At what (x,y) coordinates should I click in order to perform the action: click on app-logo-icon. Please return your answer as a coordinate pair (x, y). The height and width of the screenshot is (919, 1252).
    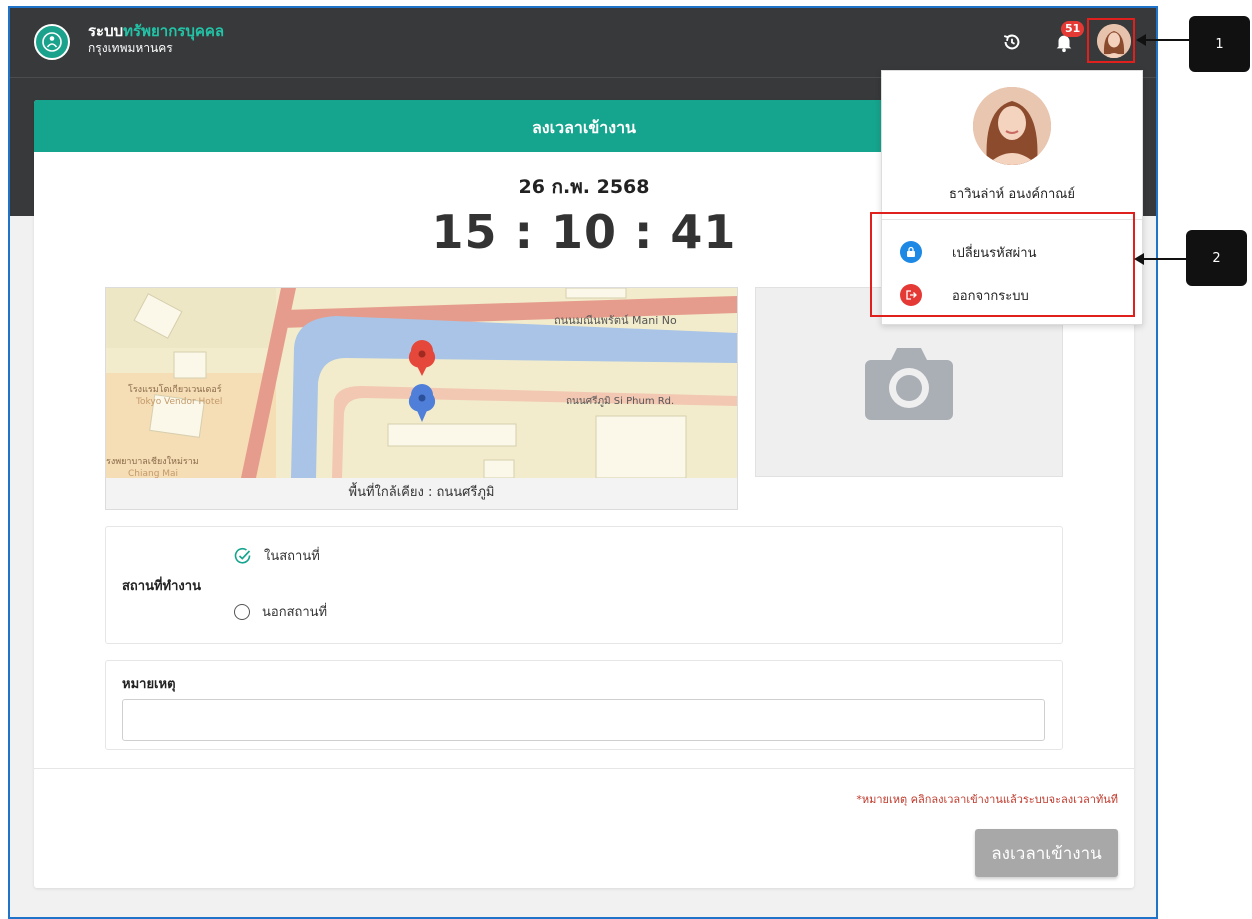
    Looking at the image, I should click on (52, 42).